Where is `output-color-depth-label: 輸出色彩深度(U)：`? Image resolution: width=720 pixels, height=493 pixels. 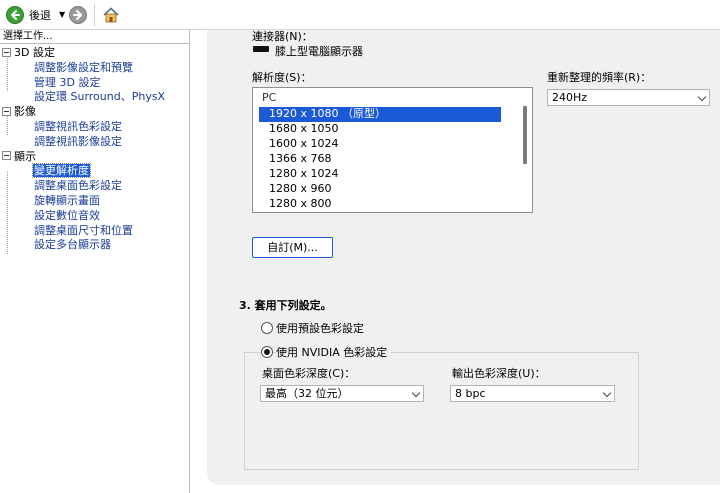
output-color-depth-label: 輸出色彩深度(U)： is located at coordinates (499, 373).